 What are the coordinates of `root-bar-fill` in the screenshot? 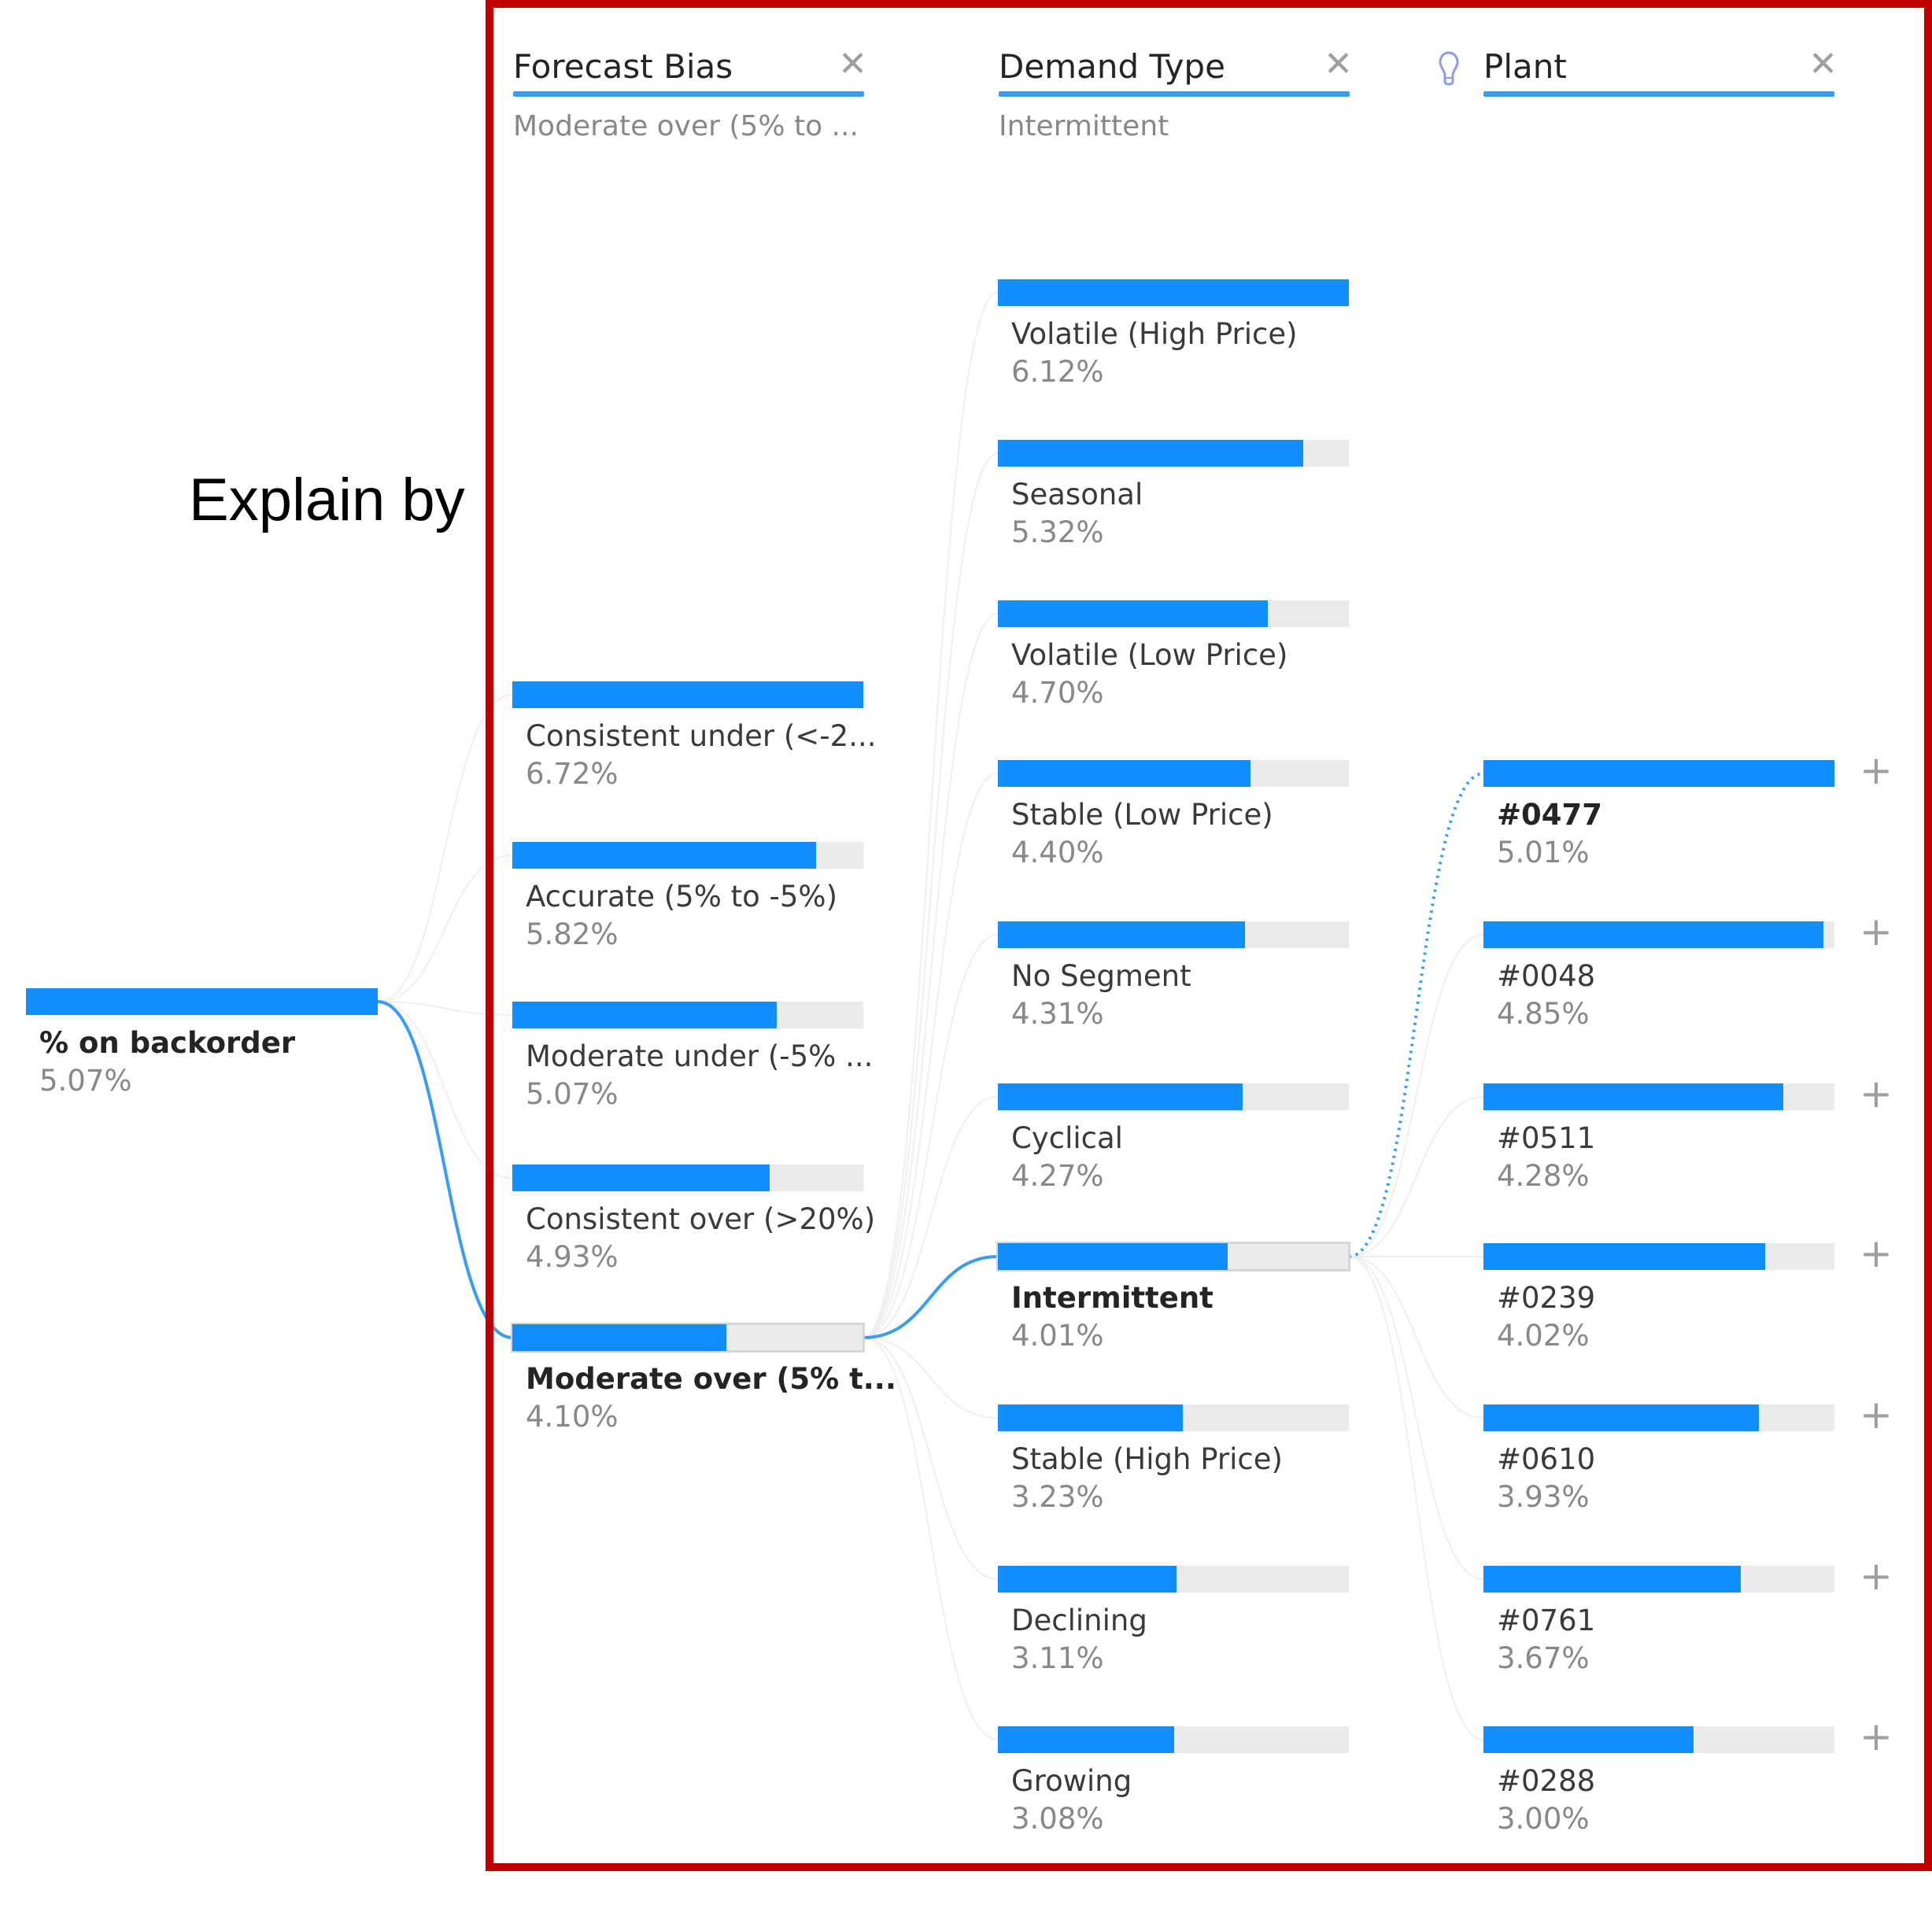 It's located at (202, 1001).